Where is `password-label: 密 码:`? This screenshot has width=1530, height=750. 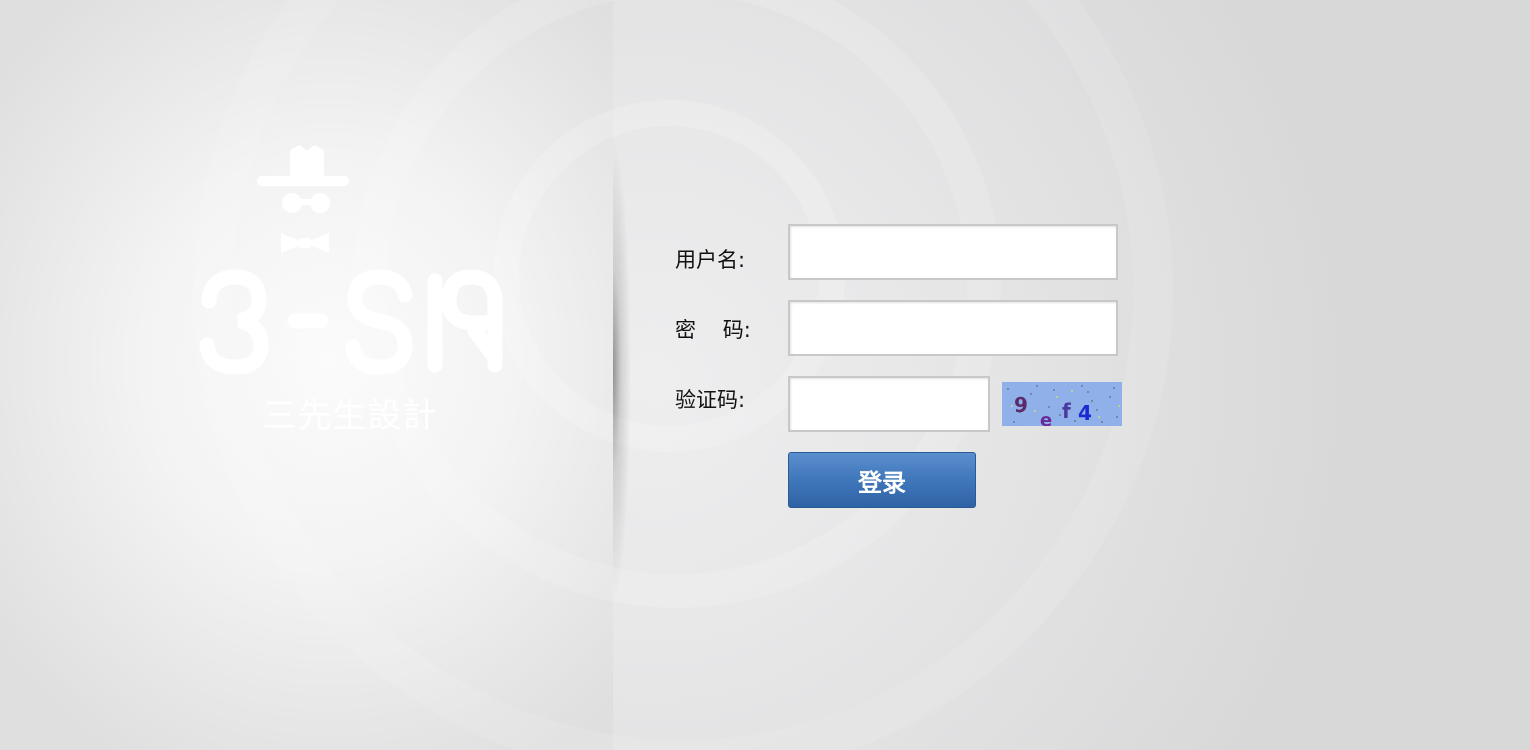
password-label: 密 码: is located at coordinates (713, 330).